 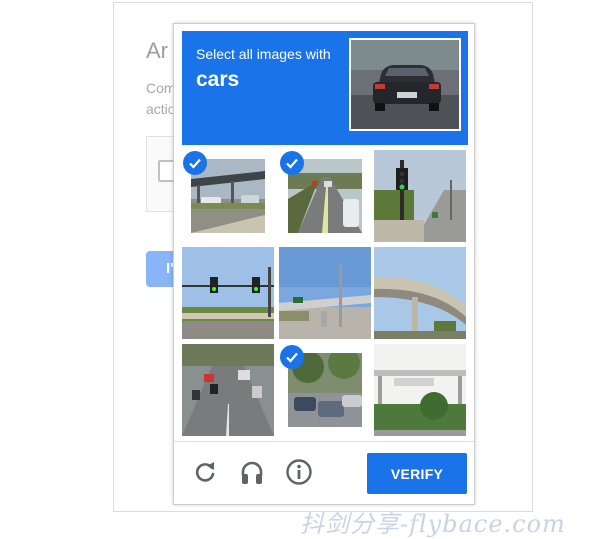 What do you see at coordinates (218, 79) in the screenshot?
I see `challenge-target: cars` at bounding box center [218, 79].